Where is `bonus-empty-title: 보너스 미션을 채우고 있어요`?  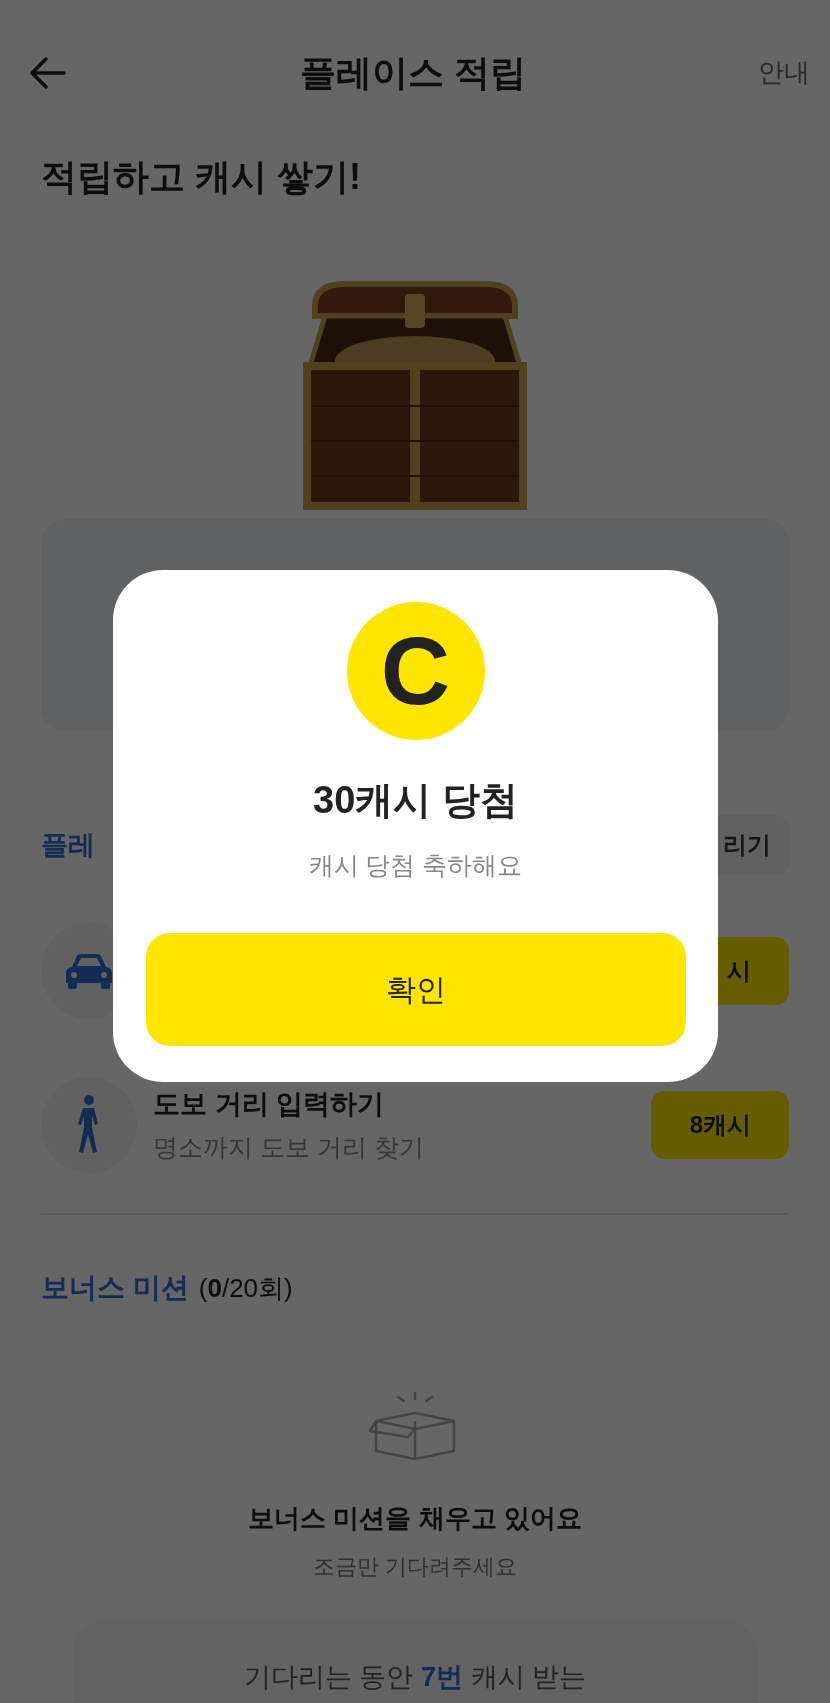 bonus-empty-title: 보너스 미션을 채우고 있어요 is located at coordinates (415, 1518).